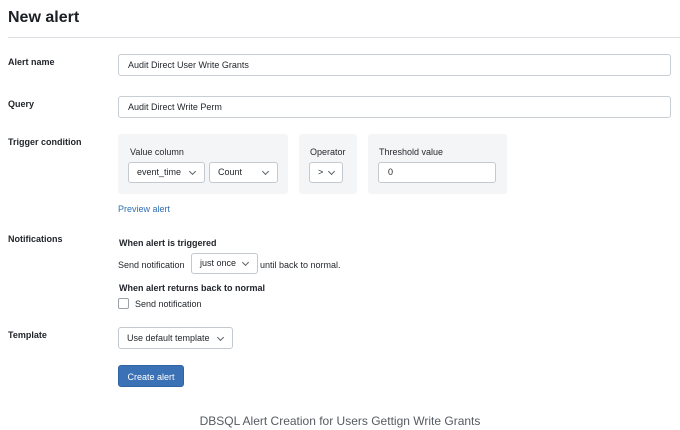 The height and width of the screenshot is (430, 680). I want to click on template-select: Use default template, so click(175, 338).